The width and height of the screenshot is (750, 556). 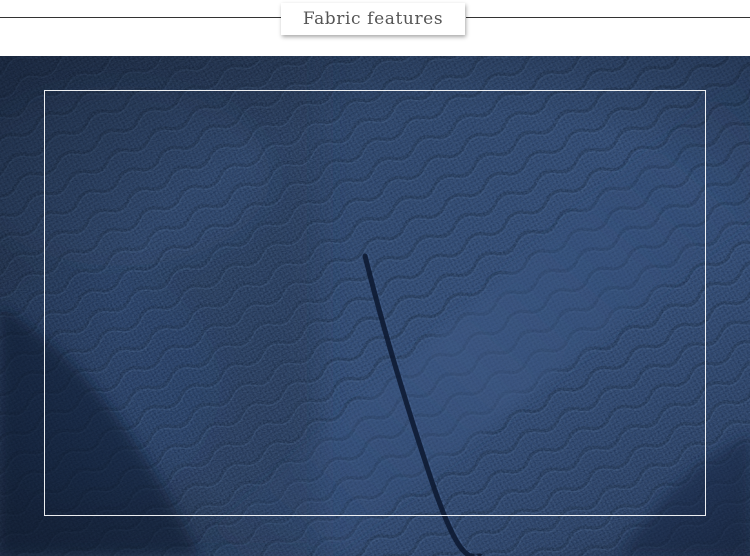 What do you see at coordinates (608, 17) in the screenshot?
I see `header-rule-right` at bounding box center [608, 17].